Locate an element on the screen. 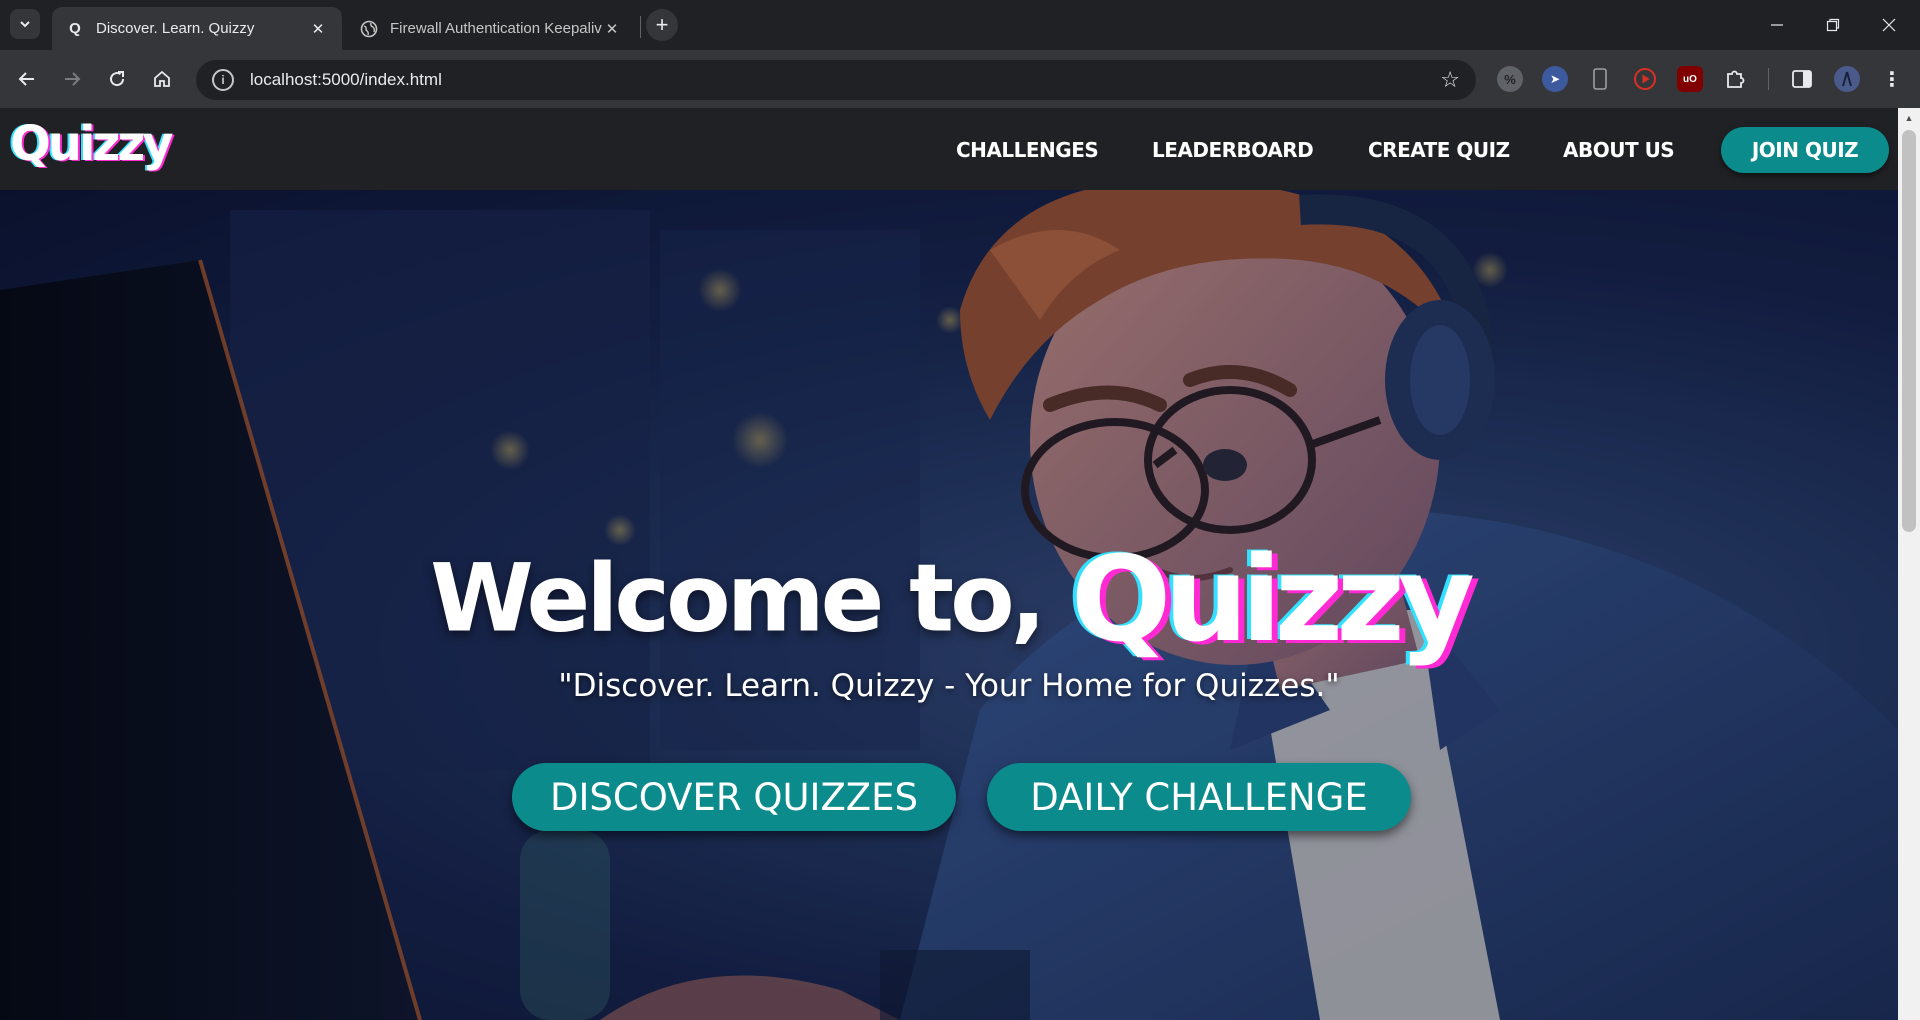 This screenshot has width=1920, height=1020. restore-button is located at coordinates (1833, 25).